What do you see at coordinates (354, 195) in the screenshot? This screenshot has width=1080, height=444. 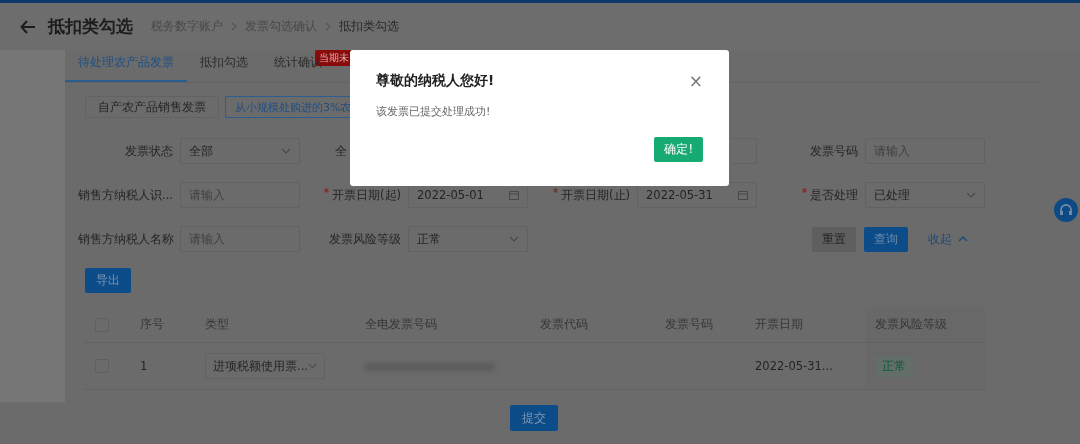 I see `field-label: 开票日期(起)` at bounding box center [354, 195].